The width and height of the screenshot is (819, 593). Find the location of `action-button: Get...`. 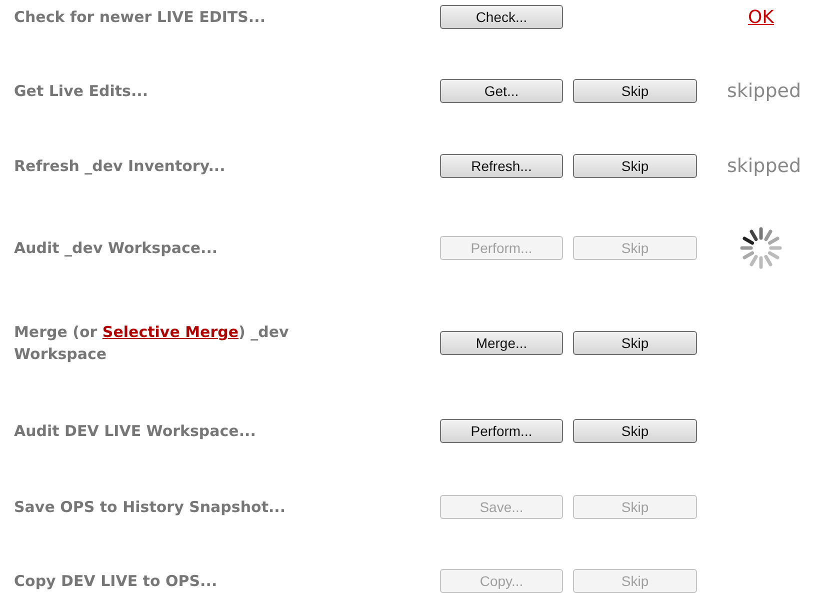

action-button: Get... is located at coordinates (501, 91).